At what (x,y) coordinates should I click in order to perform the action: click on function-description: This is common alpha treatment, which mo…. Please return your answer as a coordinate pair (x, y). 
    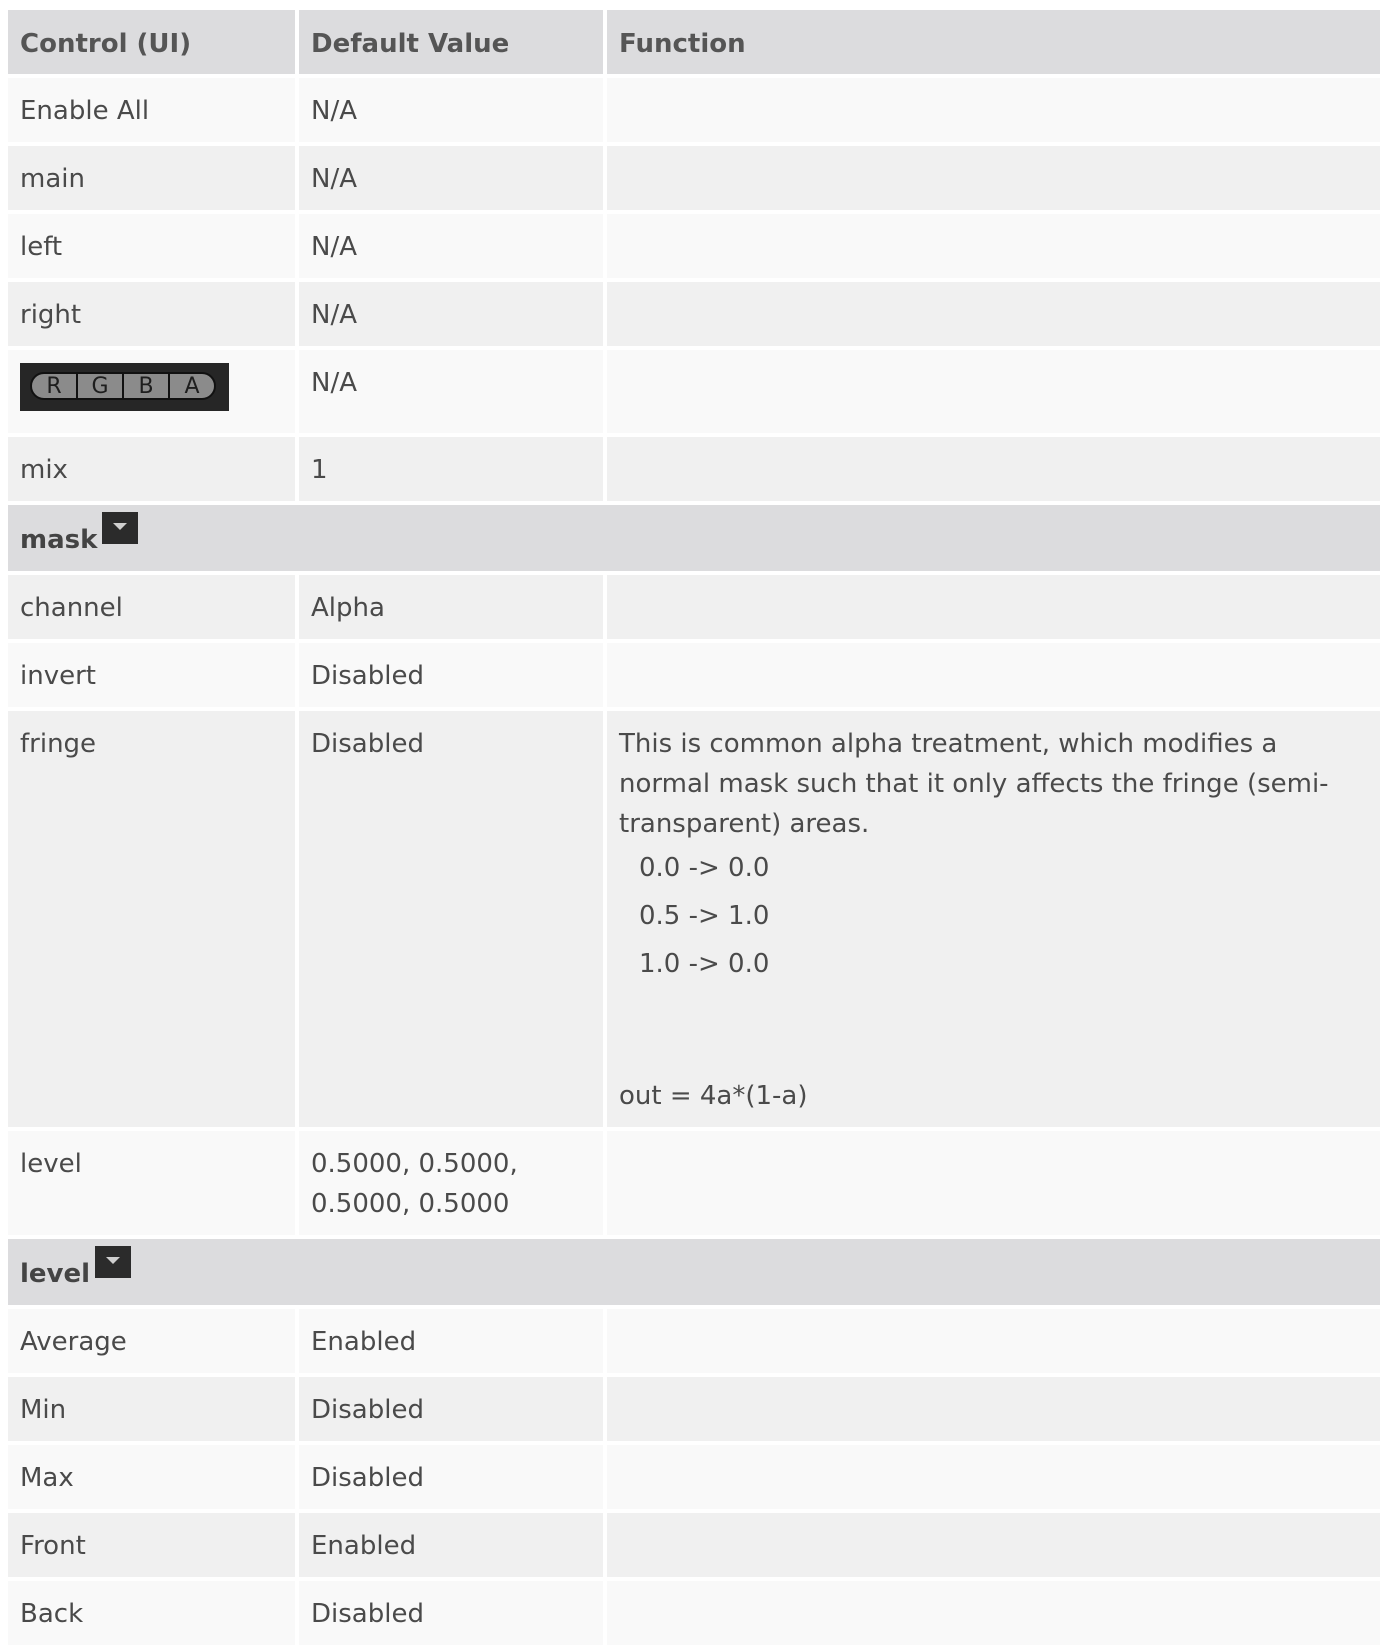
    Looking at the image, I should click on (974, 784).